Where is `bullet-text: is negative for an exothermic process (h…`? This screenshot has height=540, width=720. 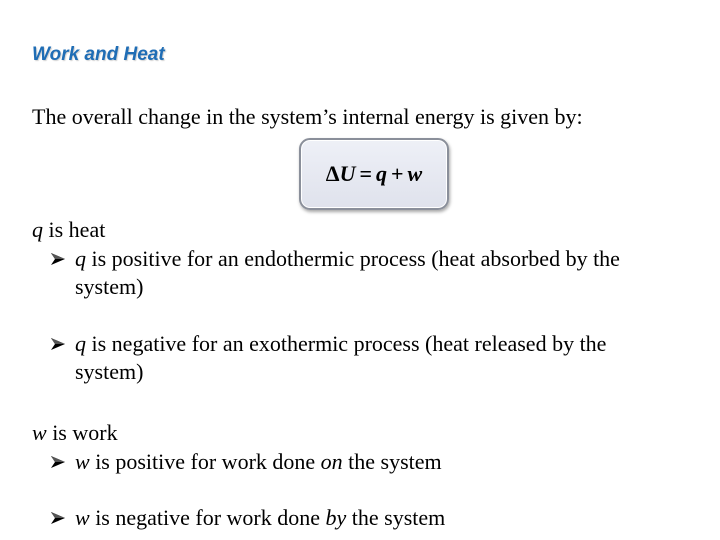 bullet-text: is negative for an exothermic process (h… is located at coordinates (341, 357).